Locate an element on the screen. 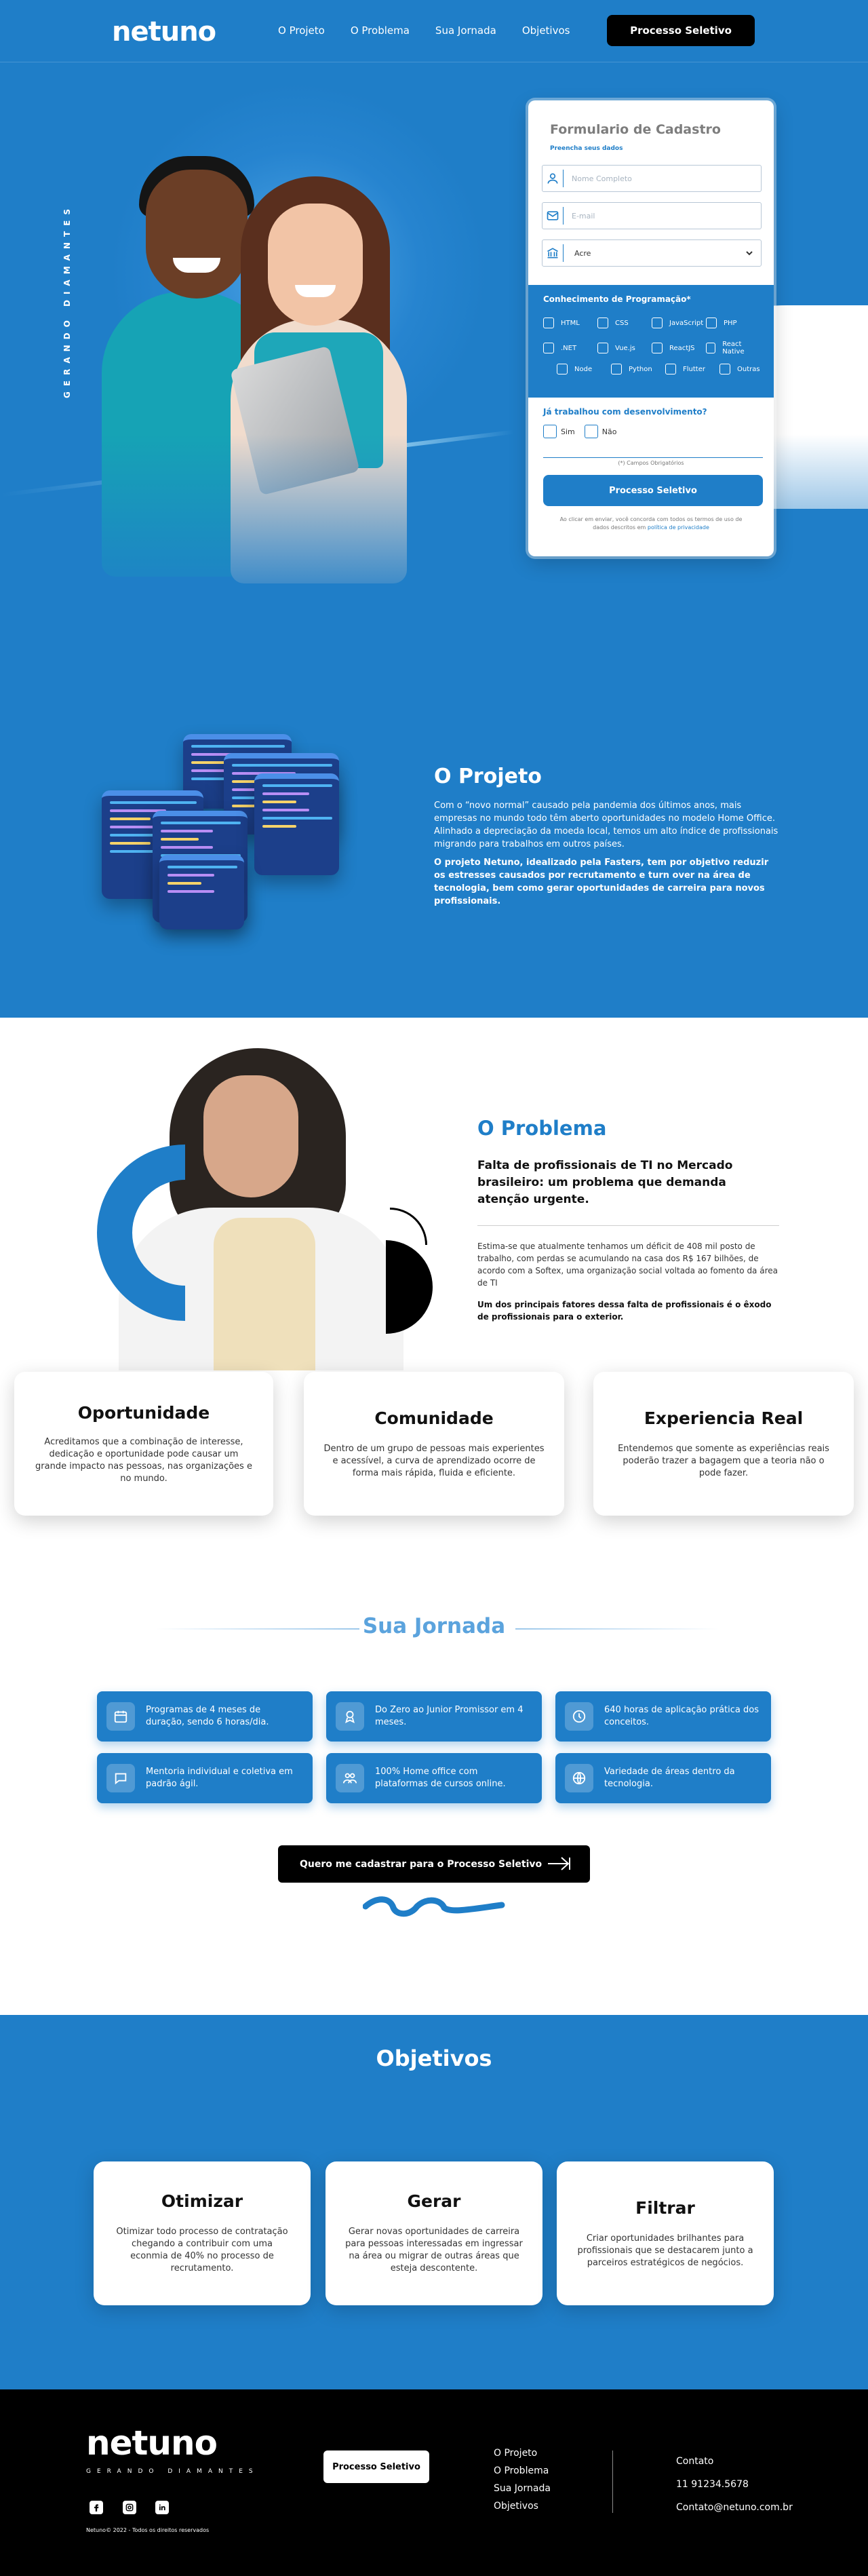  user-icon is located at coordinates (552, 178).